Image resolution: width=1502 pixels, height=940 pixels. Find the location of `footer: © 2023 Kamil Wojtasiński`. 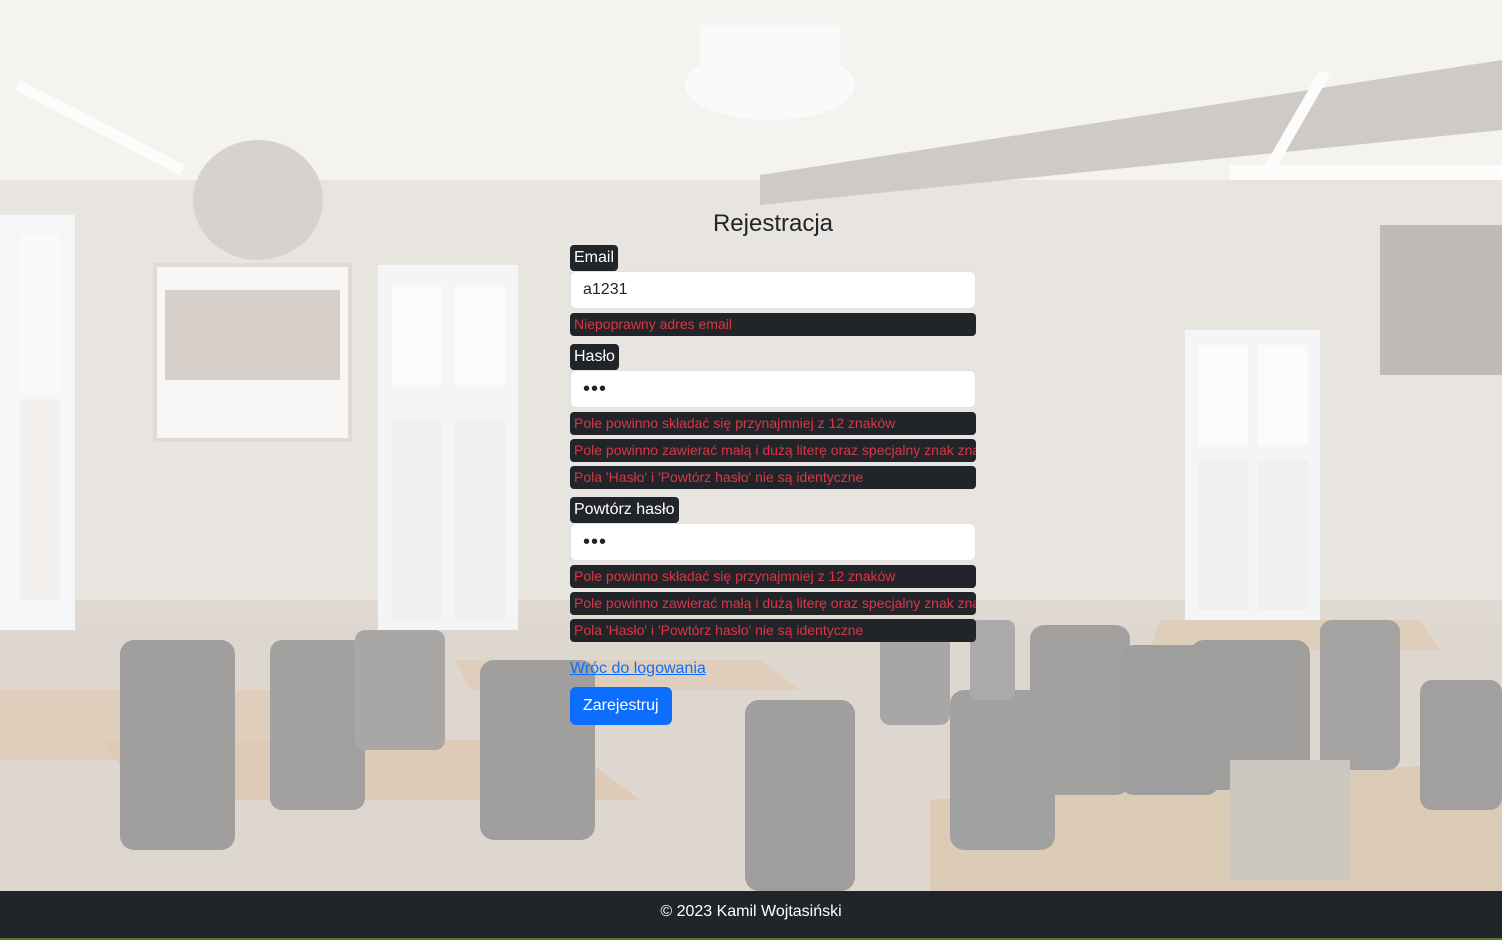

footer: © 2023 Kamil Wojtasiński is located at coordinates (751, 915).